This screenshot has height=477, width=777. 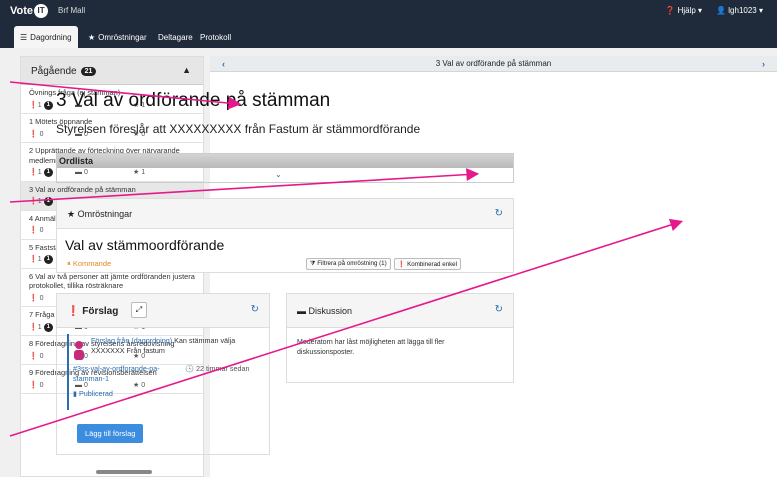 I want to click on org-name: Brf Mall, so click(x=72, y=10).